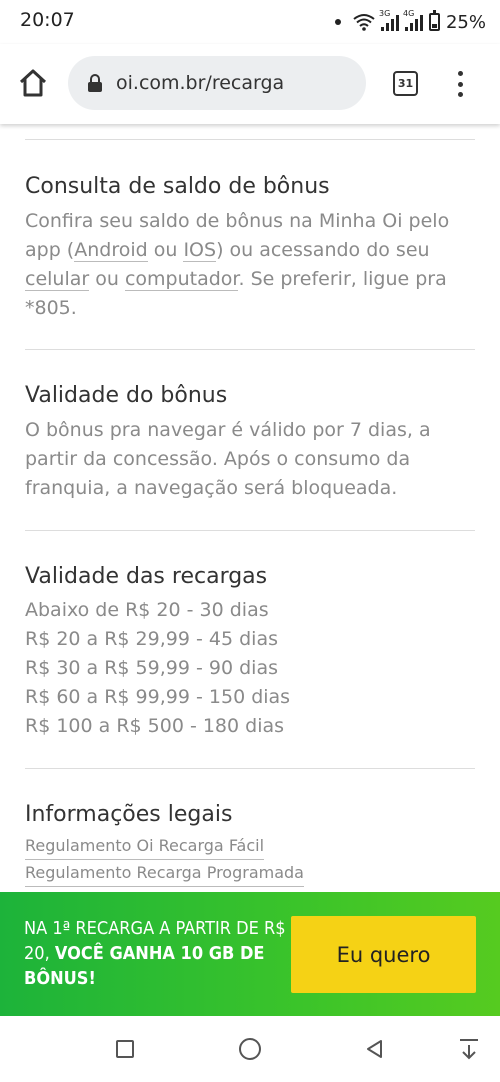 The width and height of the screenshot is (500, 1082). I want to click on section-title: Validade das recargas, so click(146, 576).